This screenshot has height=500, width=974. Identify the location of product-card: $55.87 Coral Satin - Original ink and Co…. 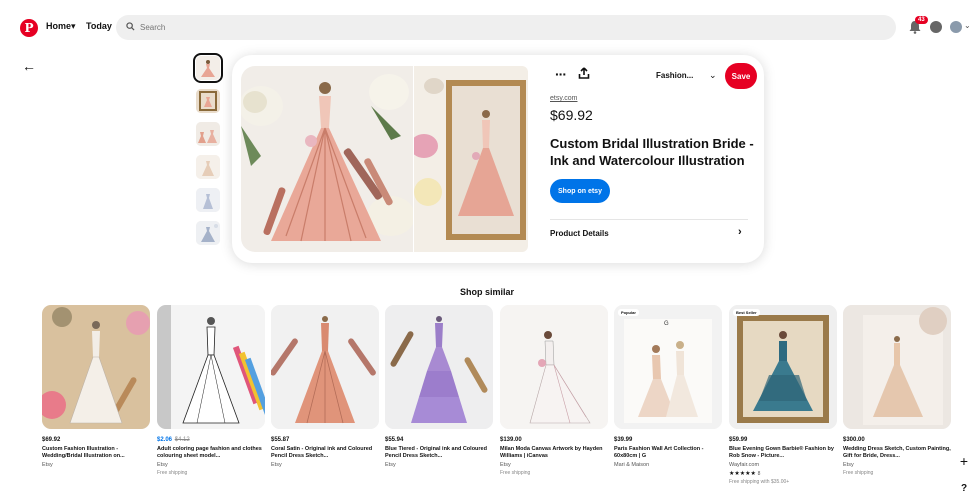
(325, 386).